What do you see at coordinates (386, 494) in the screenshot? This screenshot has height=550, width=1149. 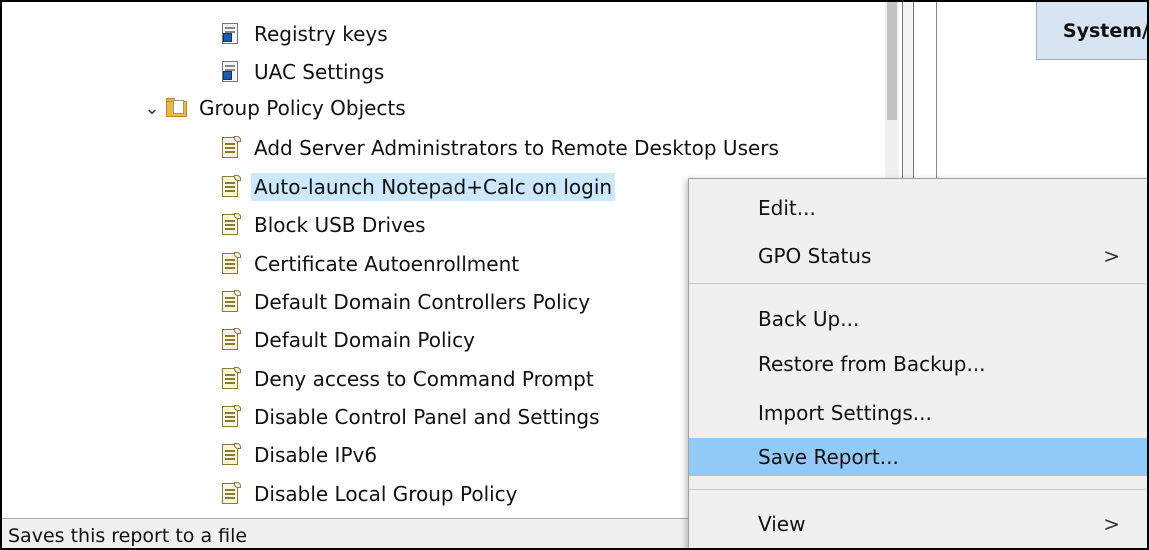 I see `tree-item-label: Disable Local Group Policy` at bounding box center [386, 494].